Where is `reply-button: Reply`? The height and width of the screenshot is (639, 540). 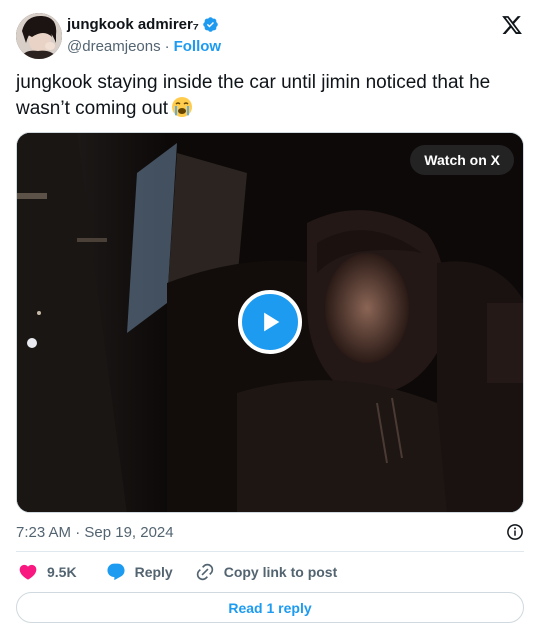 reply-button: Reply is located at coordinates (139, 572).